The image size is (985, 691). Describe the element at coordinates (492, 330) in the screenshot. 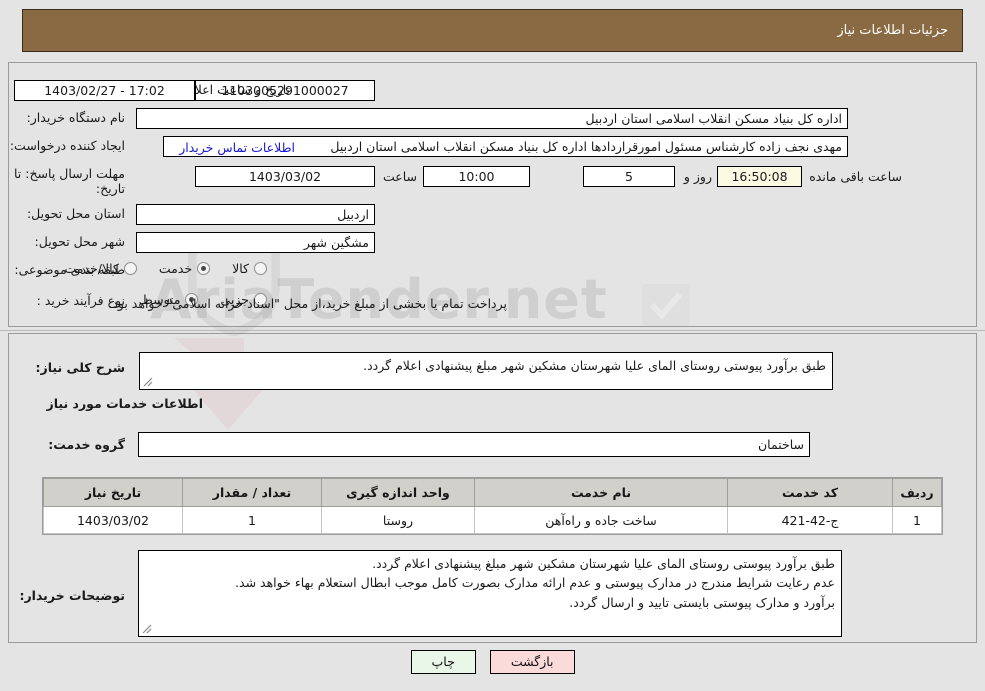

I see `panel-divider` at that location.